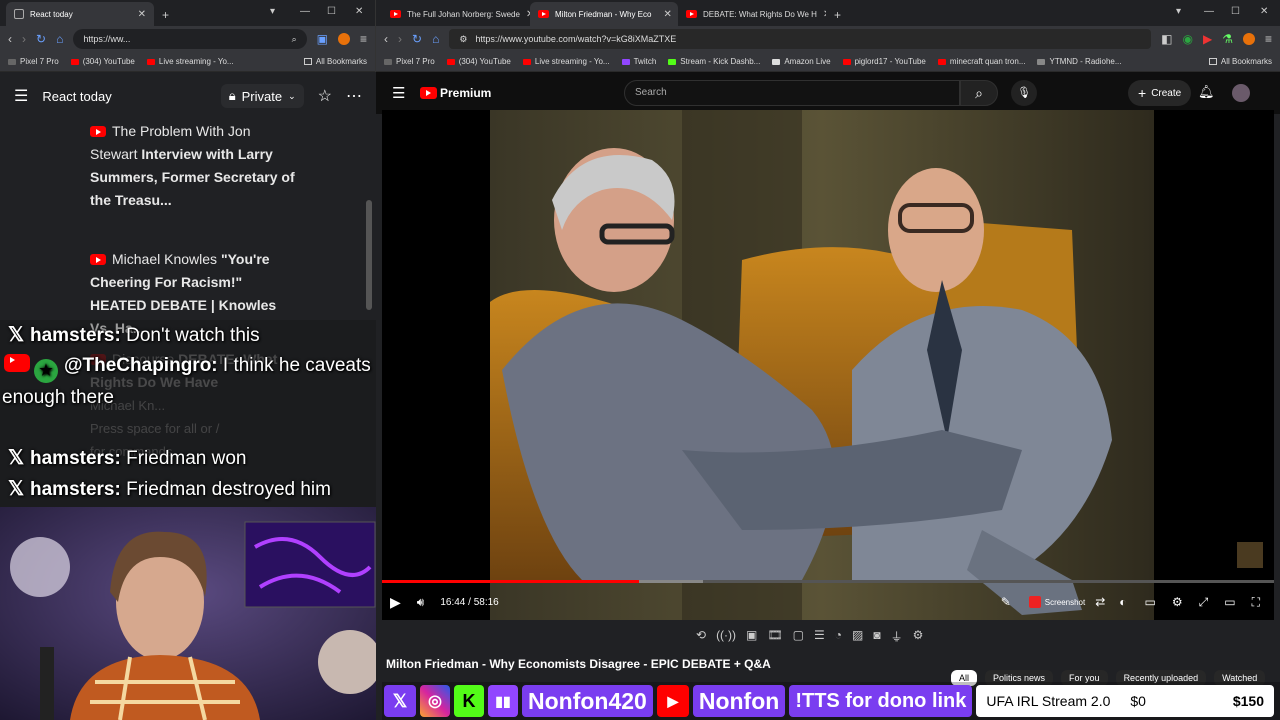  Describe the element at coordinates (1227, 39) in the screenshot. I see `extension-icon: ⚗` at that location.